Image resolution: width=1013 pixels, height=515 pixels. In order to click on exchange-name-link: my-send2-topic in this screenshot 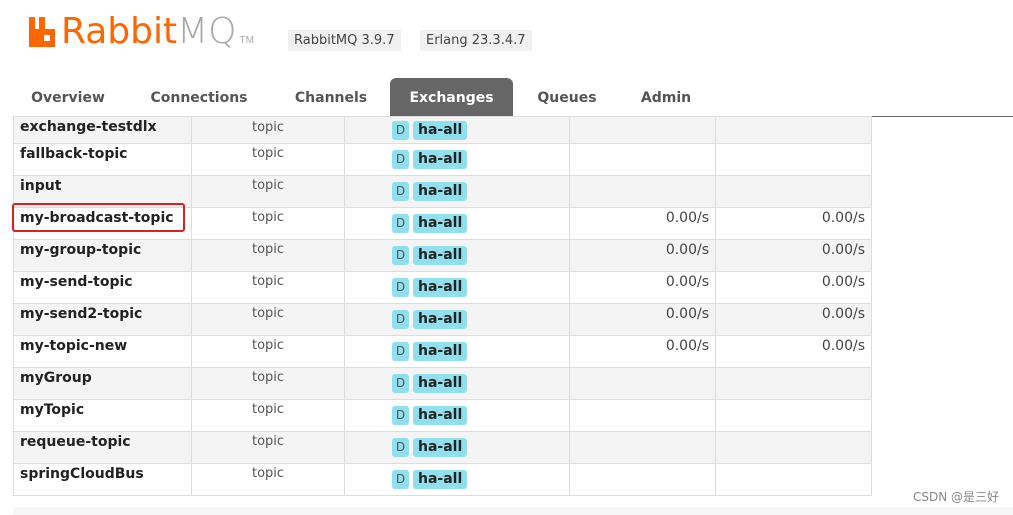, I will do `click(81, 314)`.